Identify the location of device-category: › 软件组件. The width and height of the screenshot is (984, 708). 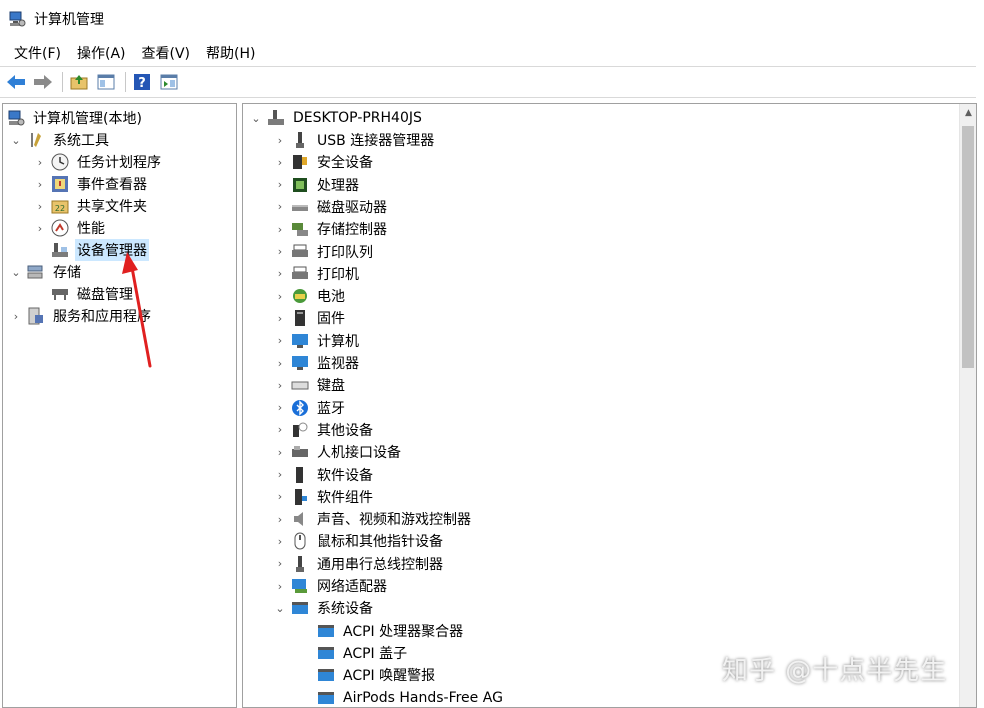
(324, 497).